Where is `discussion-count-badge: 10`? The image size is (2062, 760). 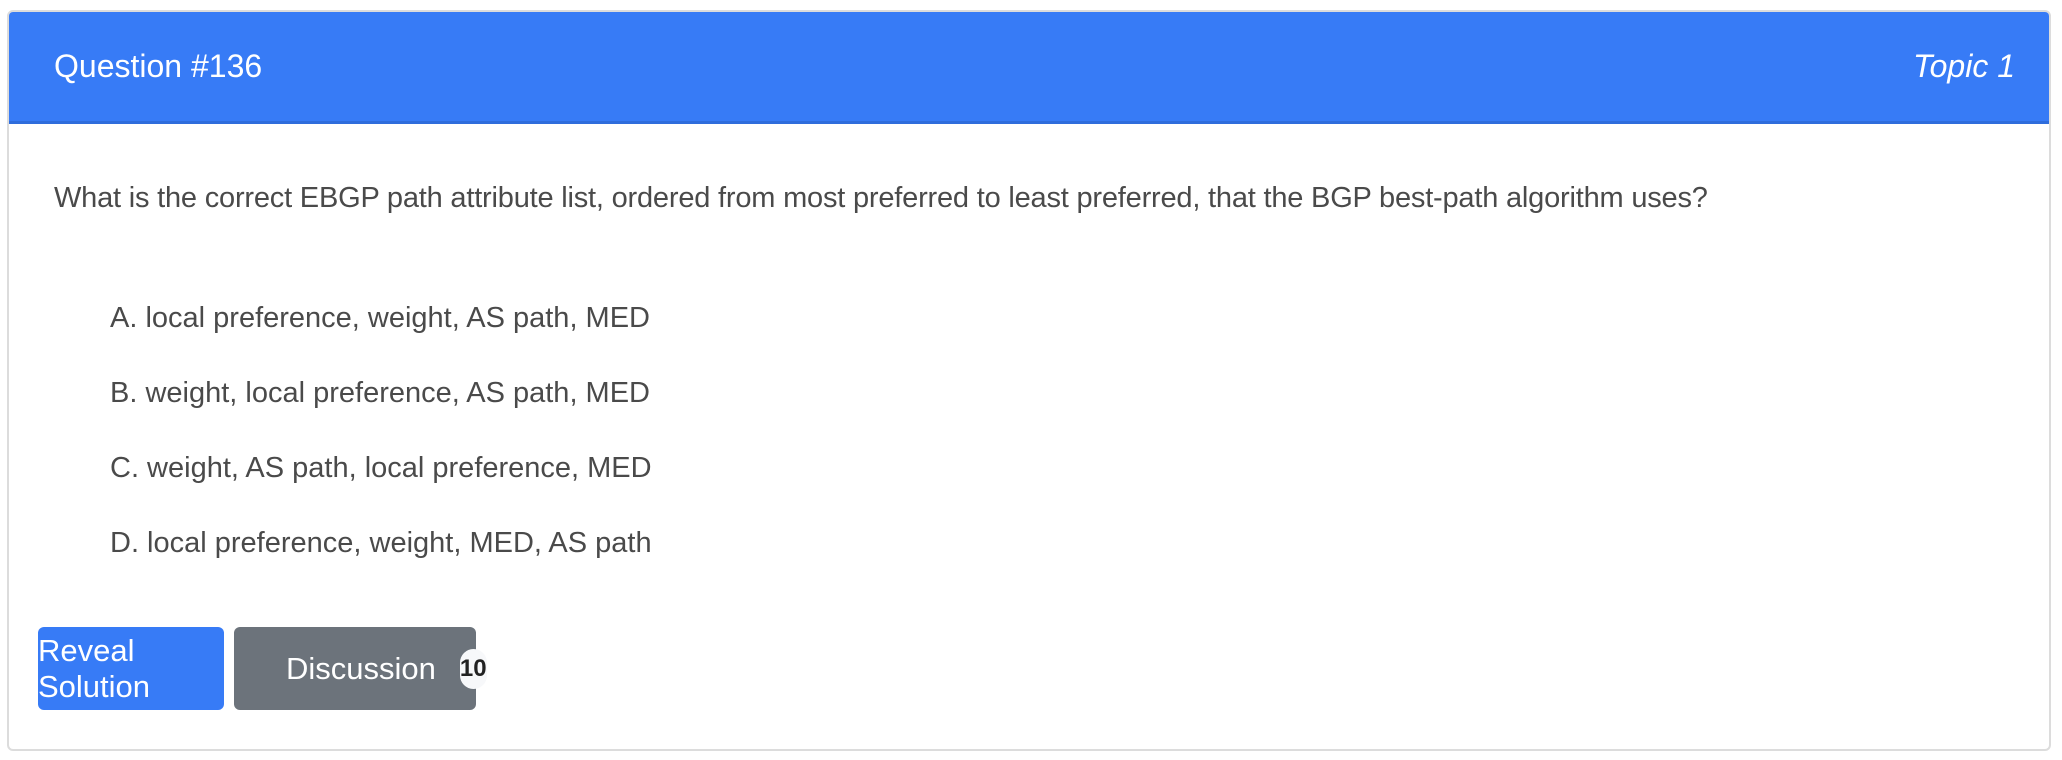 discussion-count-badge: 10 is located at coordinates (473, 668).